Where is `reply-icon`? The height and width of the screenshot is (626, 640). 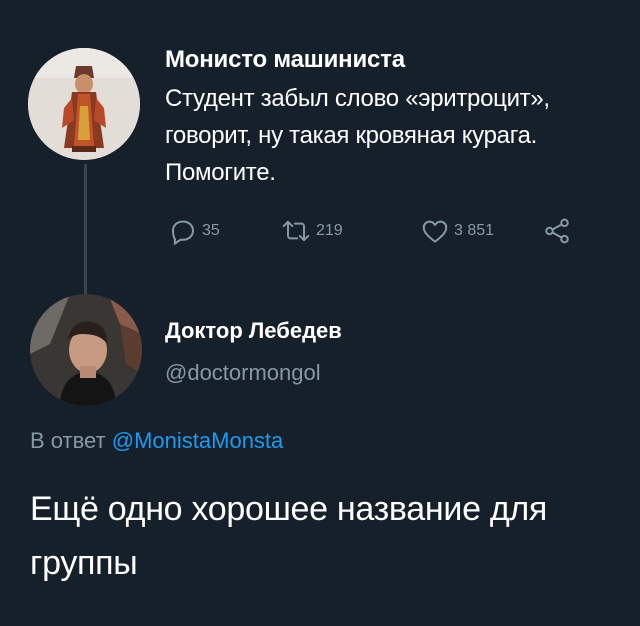 reply-icon is located at coordinates (183, 231).